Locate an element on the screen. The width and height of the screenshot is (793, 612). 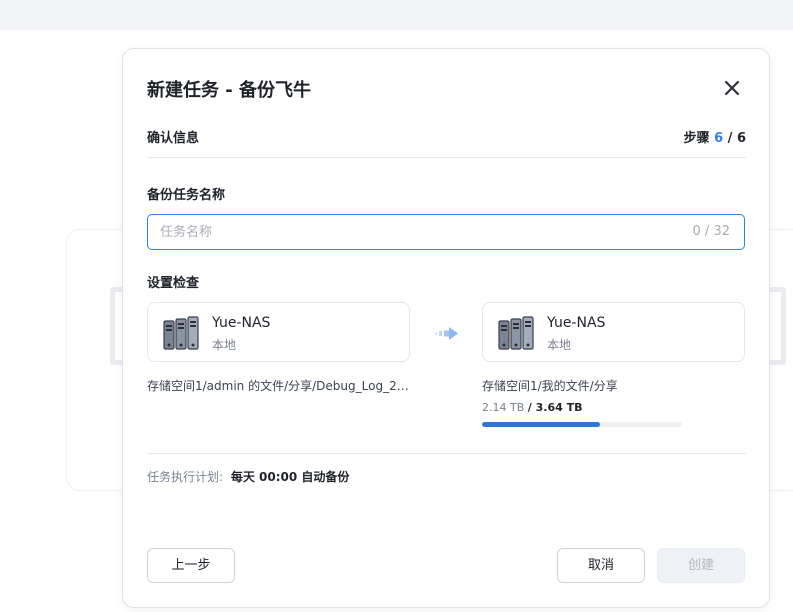
target-path: 存储空间1/我的文件/分享 is located at coordinates (550, 386).